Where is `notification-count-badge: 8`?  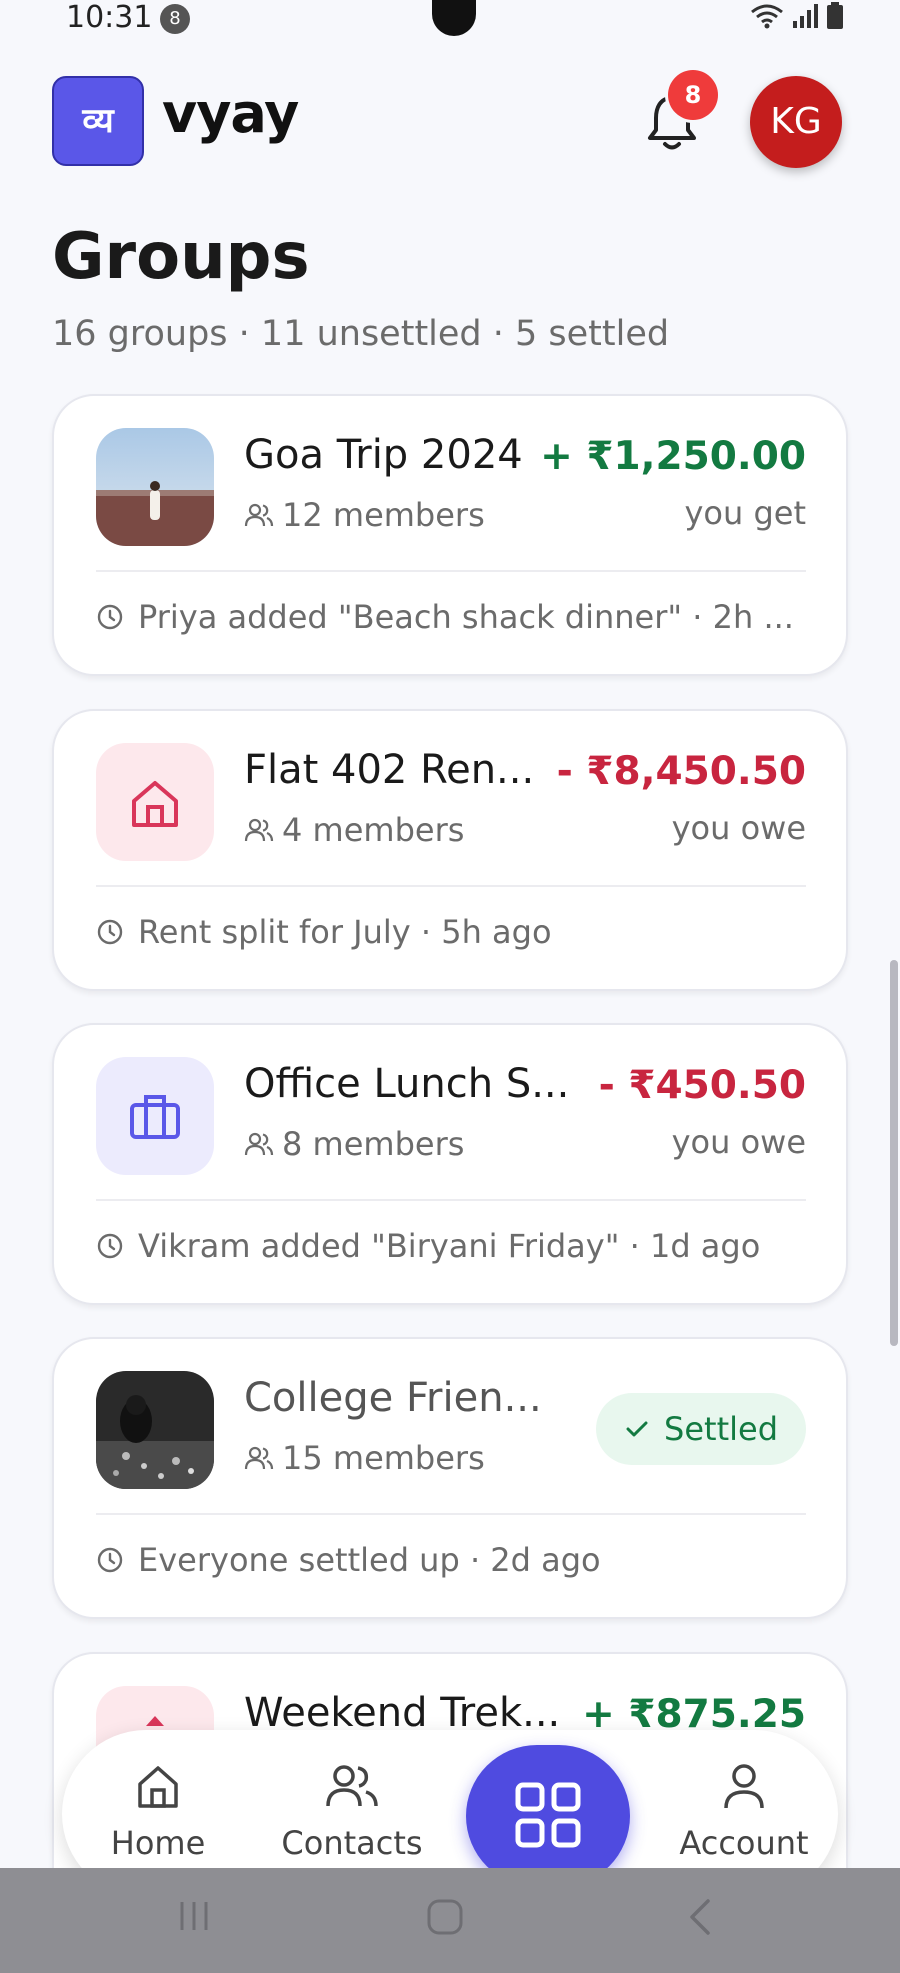 notification-count-badge: 8 is located at coordinates (693, 95).